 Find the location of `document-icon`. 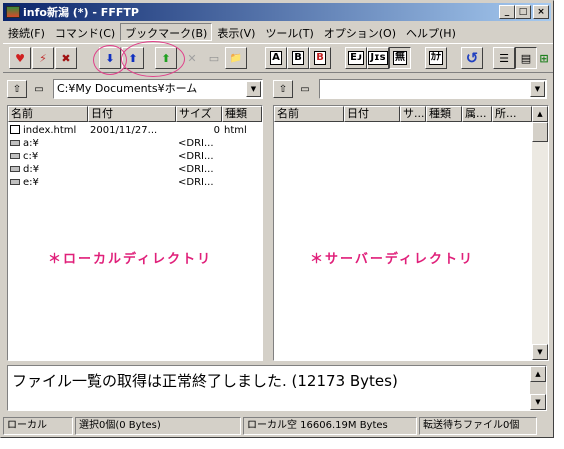

document-icon is located at coordinates (15, 129).